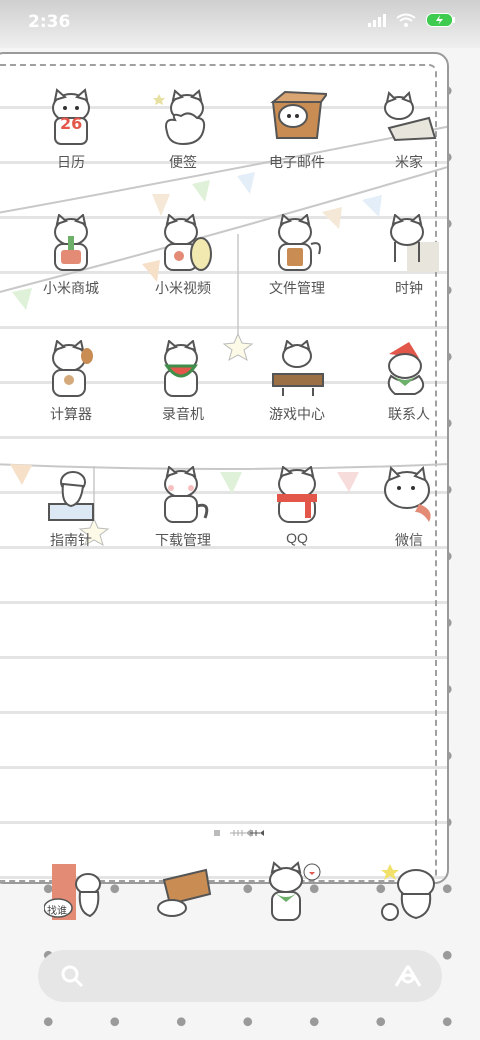 Image resolution: width=480 pixels, height=1040 pixels. Describe the element at coordinates (441, 21) in the screenshot. I see `battery-icon` at that location.